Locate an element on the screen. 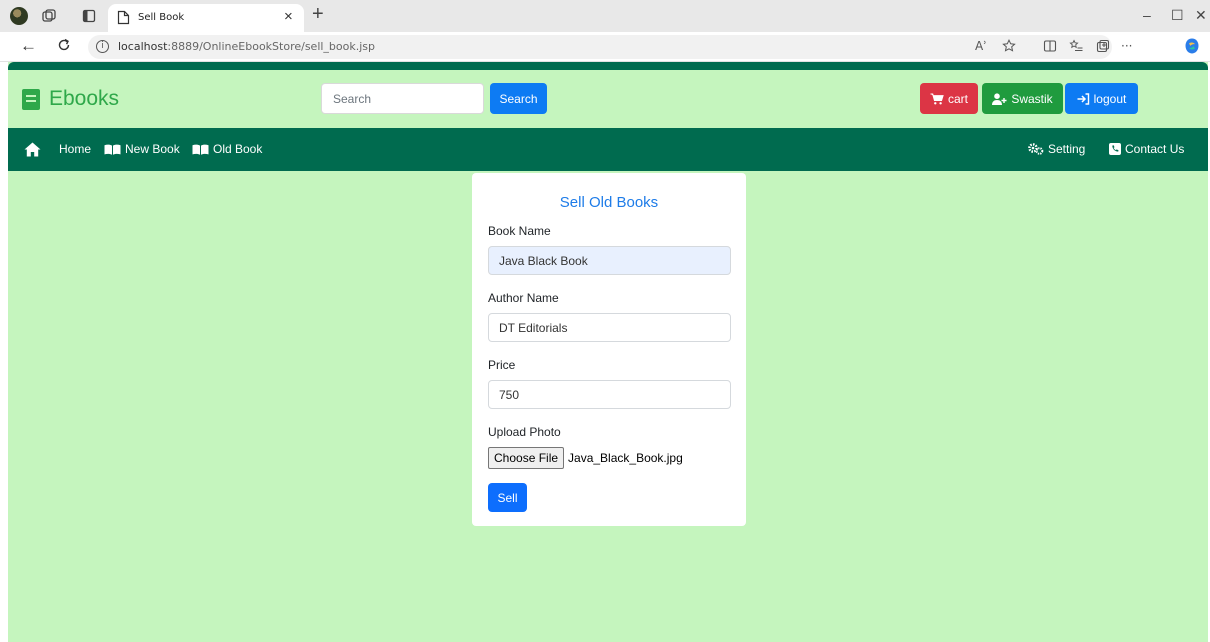 This screenshot has width=1210, height=642. file-upload: Choose File Java_Black_Book.jpg is located at coordinates (585, 458).